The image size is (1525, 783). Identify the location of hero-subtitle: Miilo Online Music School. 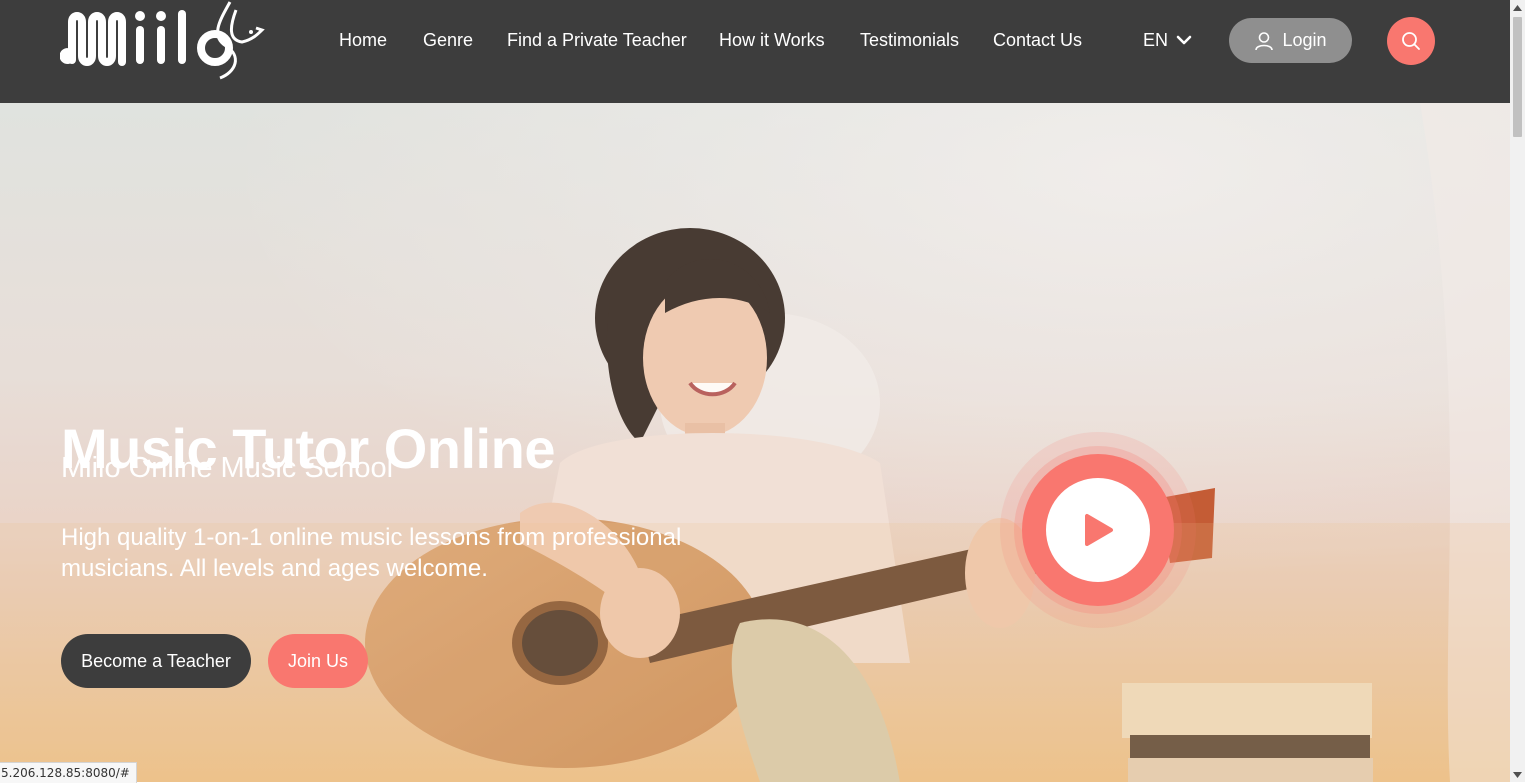
(227, 468).